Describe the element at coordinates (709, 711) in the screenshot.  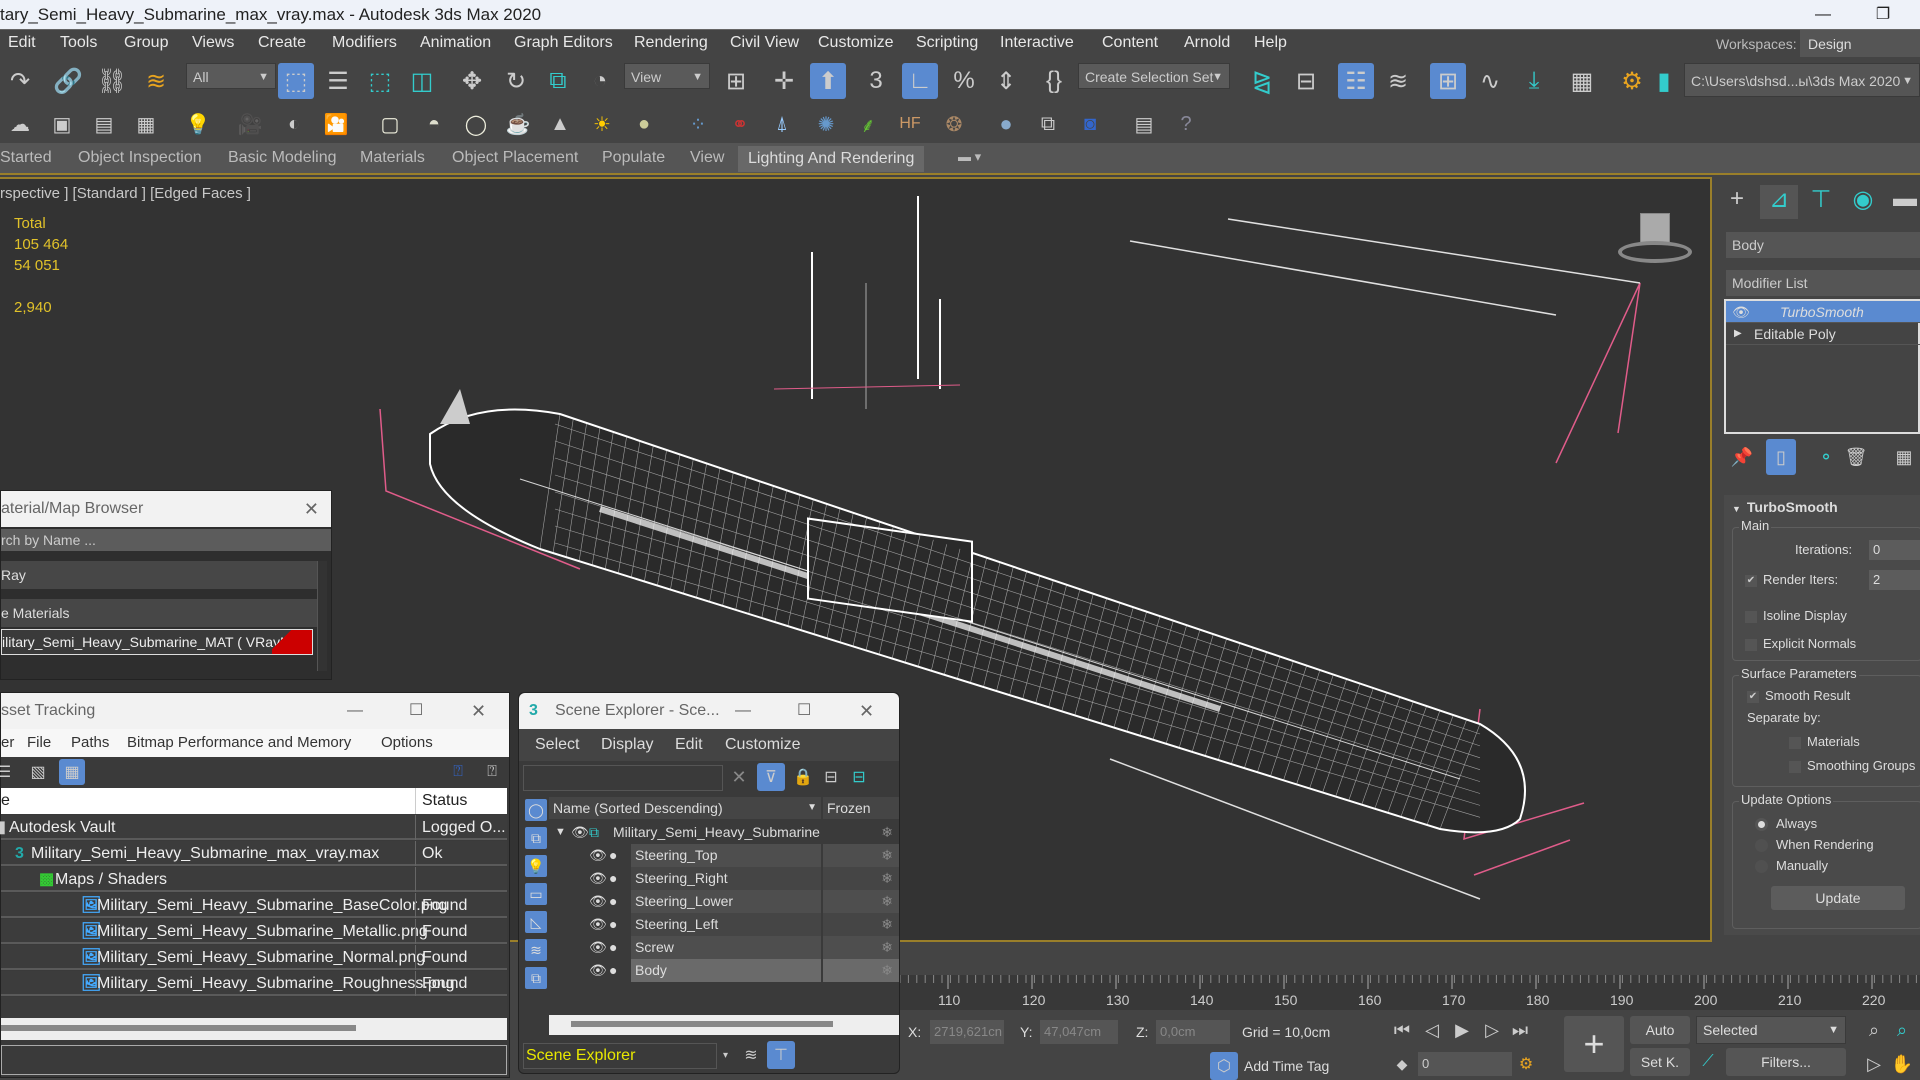
I see `scene-explorer-titlebar: 3 Scene Explorer - Sce... — ☐ ✕` at that location.